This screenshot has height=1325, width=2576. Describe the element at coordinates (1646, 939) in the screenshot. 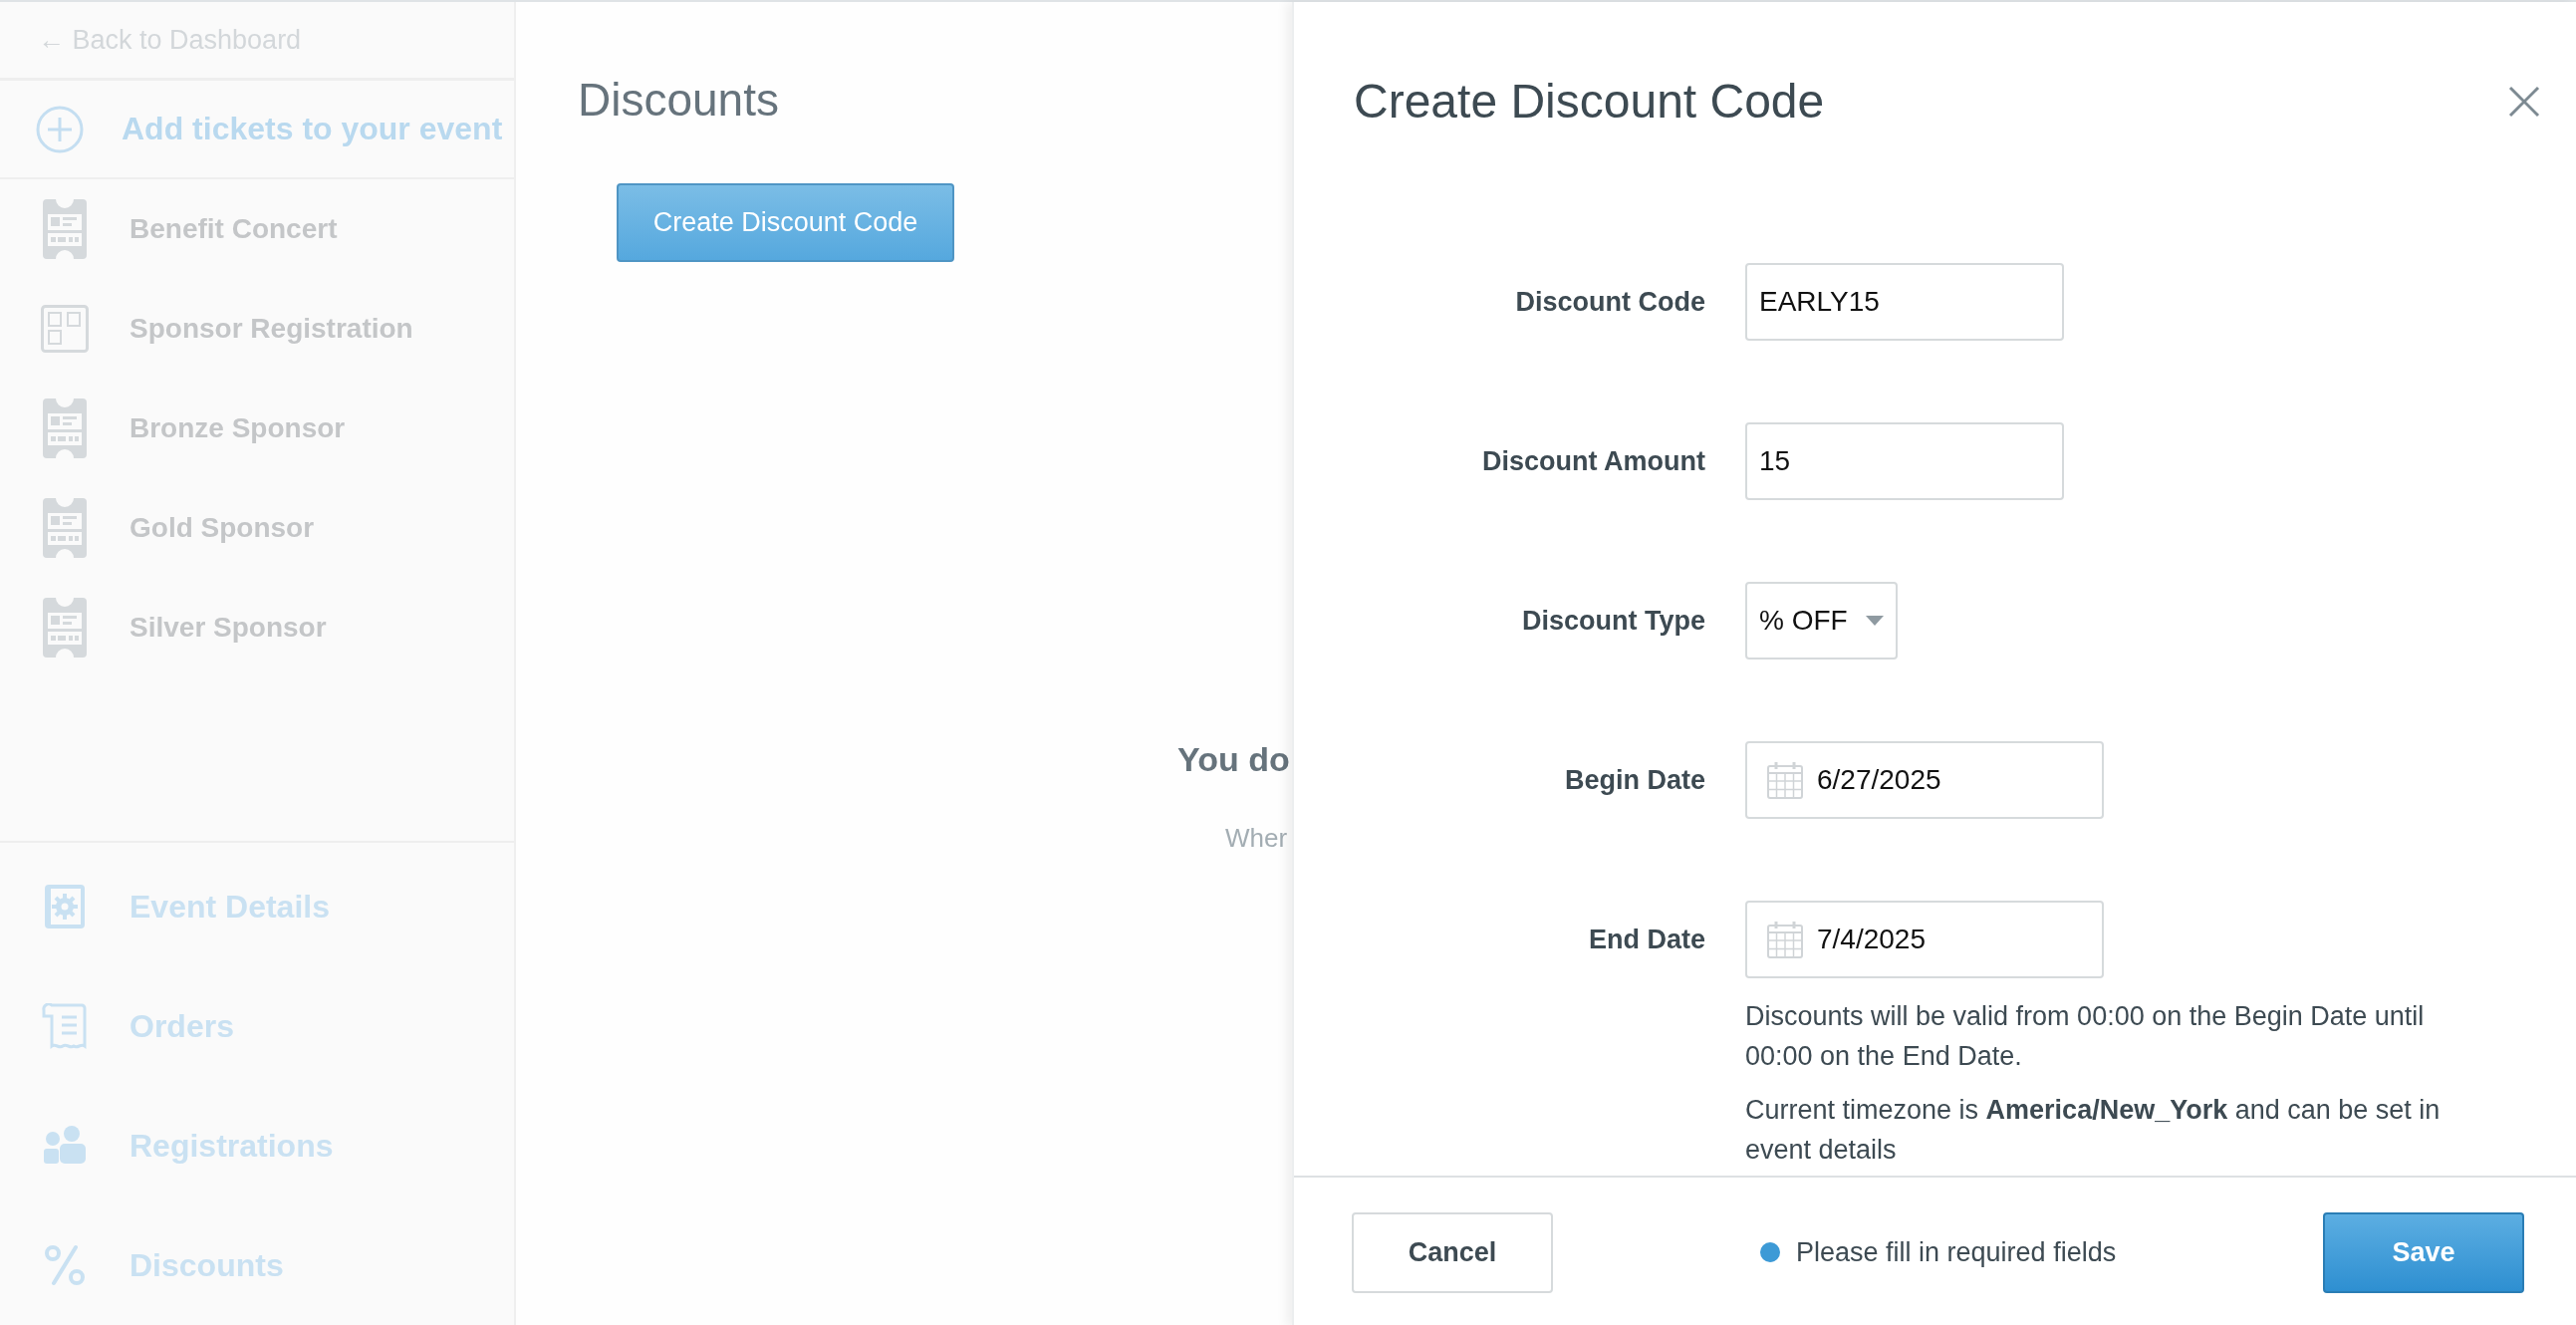

I see `field-label: End Date` at that location.